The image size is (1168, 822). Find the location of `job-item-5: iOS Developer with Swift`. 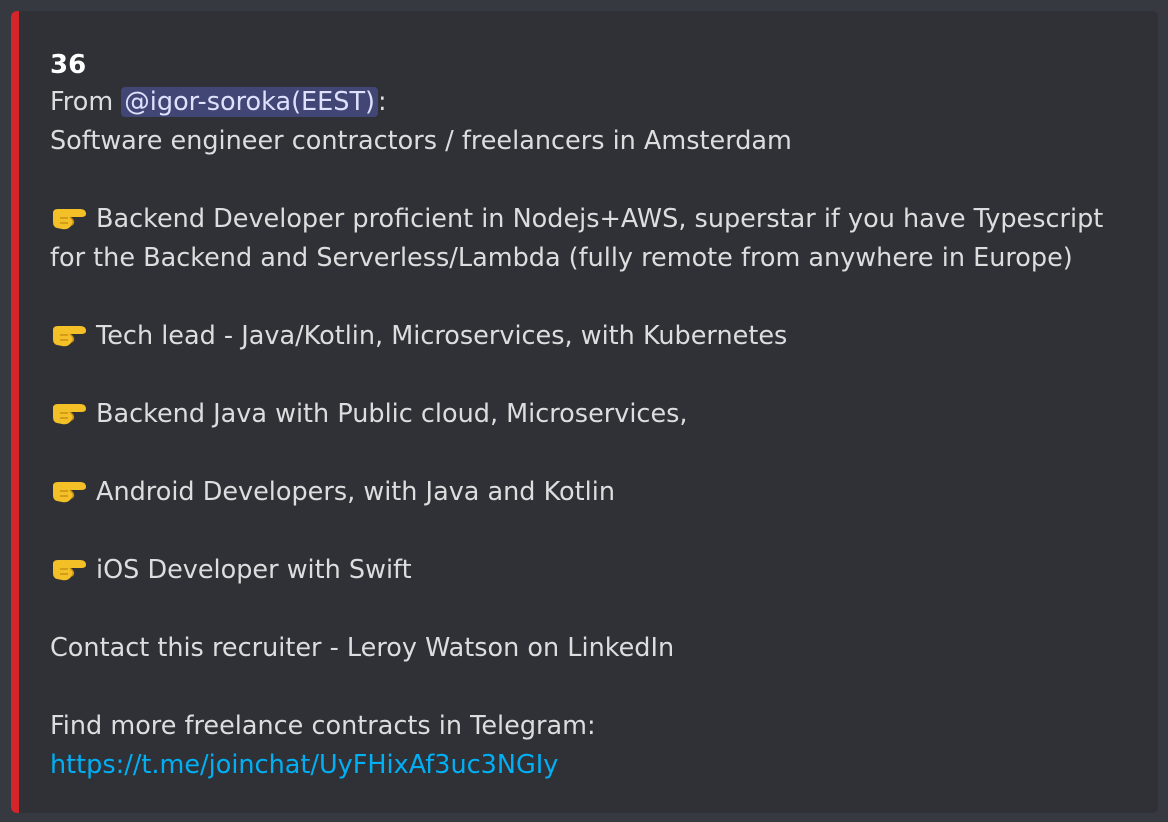

job-item-5: iOS Developer with Swift is located at coordinates (589, 570).